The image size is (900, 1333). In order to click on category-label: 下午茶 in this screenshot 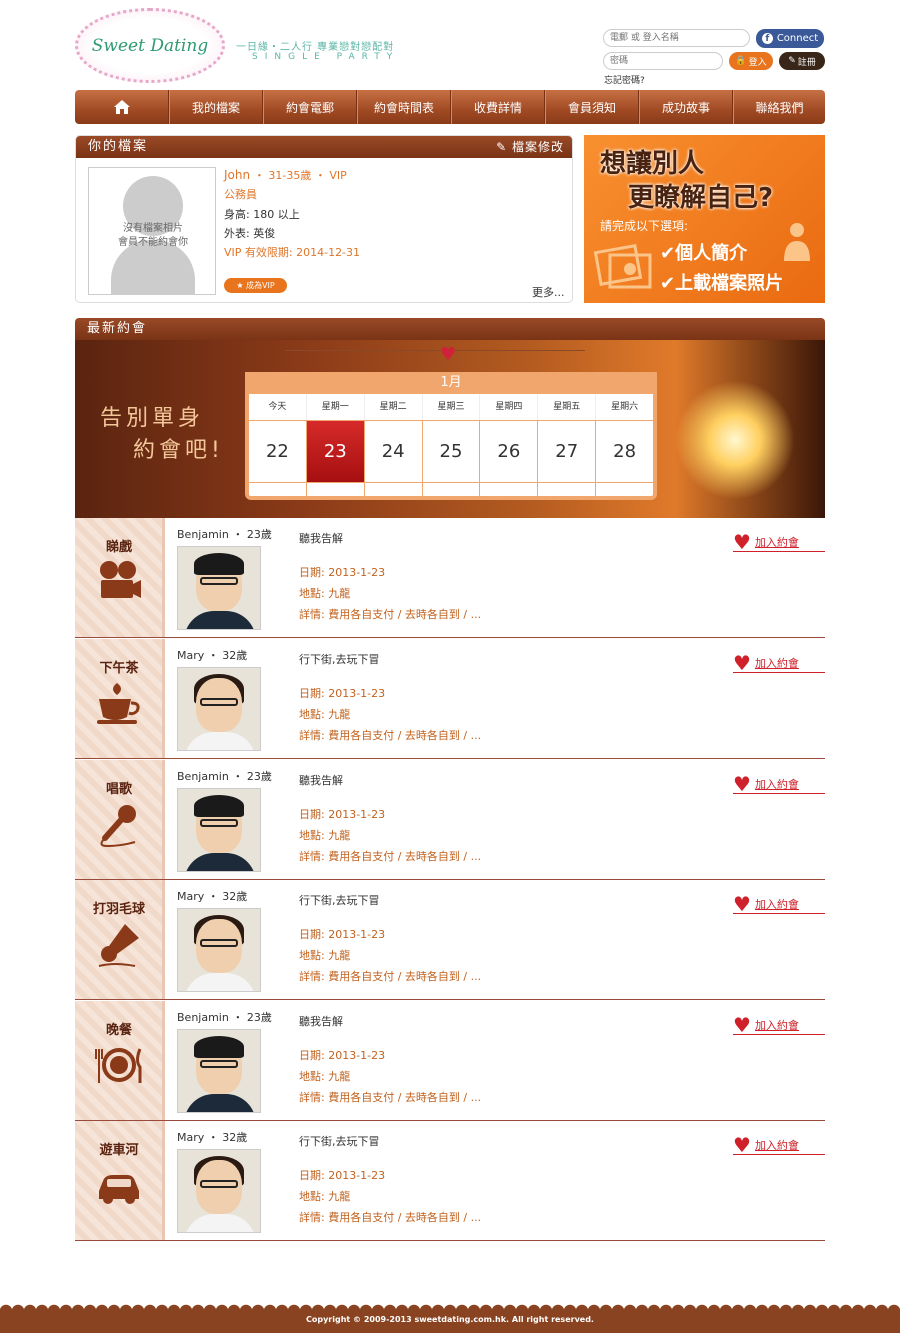, I will do `click(119, 668)`.